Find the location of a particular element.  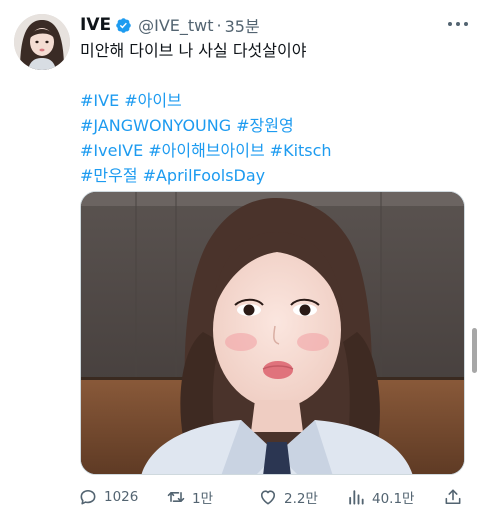

more-options-icon is located at coordinates (458, 24).